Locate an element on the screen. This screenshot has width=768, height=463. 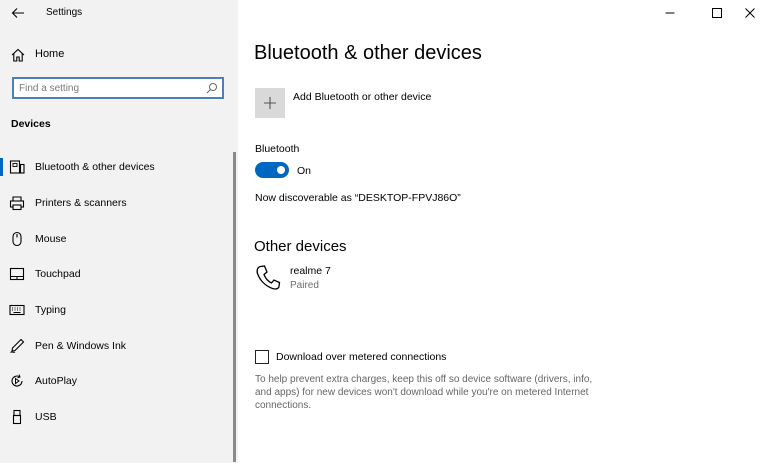
device-status: Paired is located at coordinates (304, 285).